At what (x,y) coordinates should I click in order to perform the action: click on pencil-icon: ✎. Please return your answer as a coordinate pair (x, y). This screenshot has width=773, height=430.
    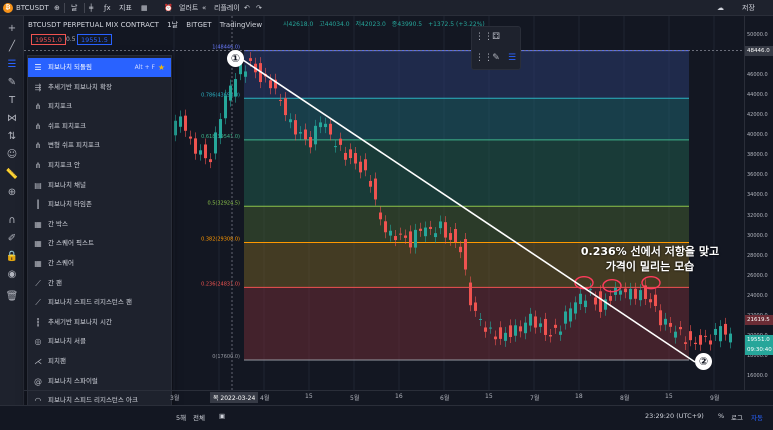
    Looking at the image, I should click on (496, 58).